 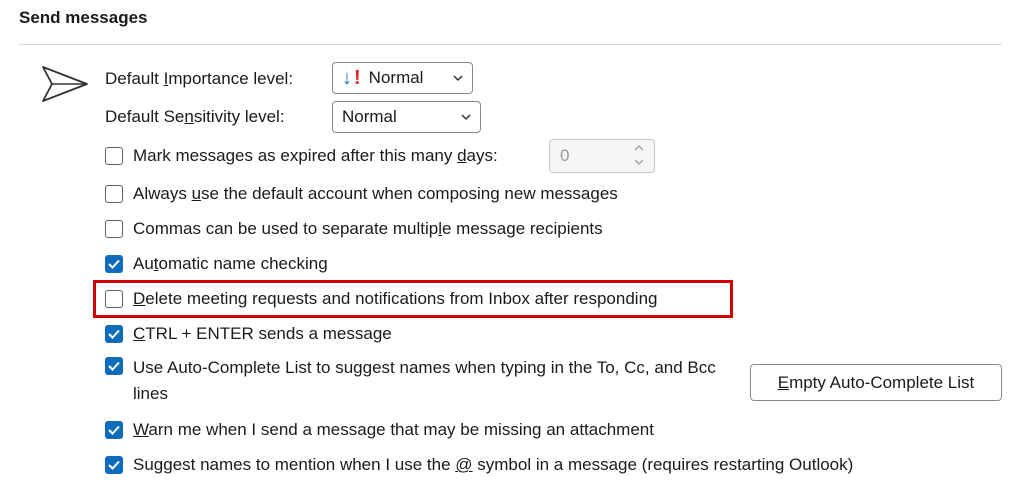 What do you see at coordinates (114, 156) in the screenshot?
I see `expire-checkbox` at bounding box center [114, 156].